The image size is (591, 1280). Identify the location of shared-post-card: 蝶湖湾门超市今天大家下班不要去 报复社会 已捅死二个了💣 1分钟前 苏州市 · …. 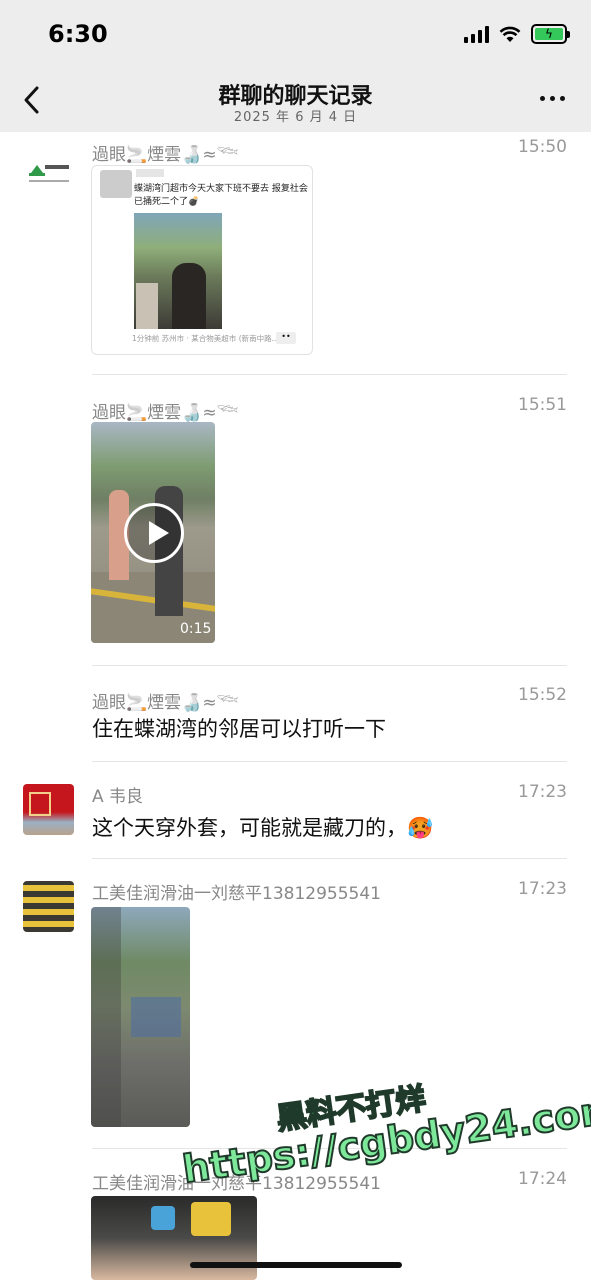
(202, 260).